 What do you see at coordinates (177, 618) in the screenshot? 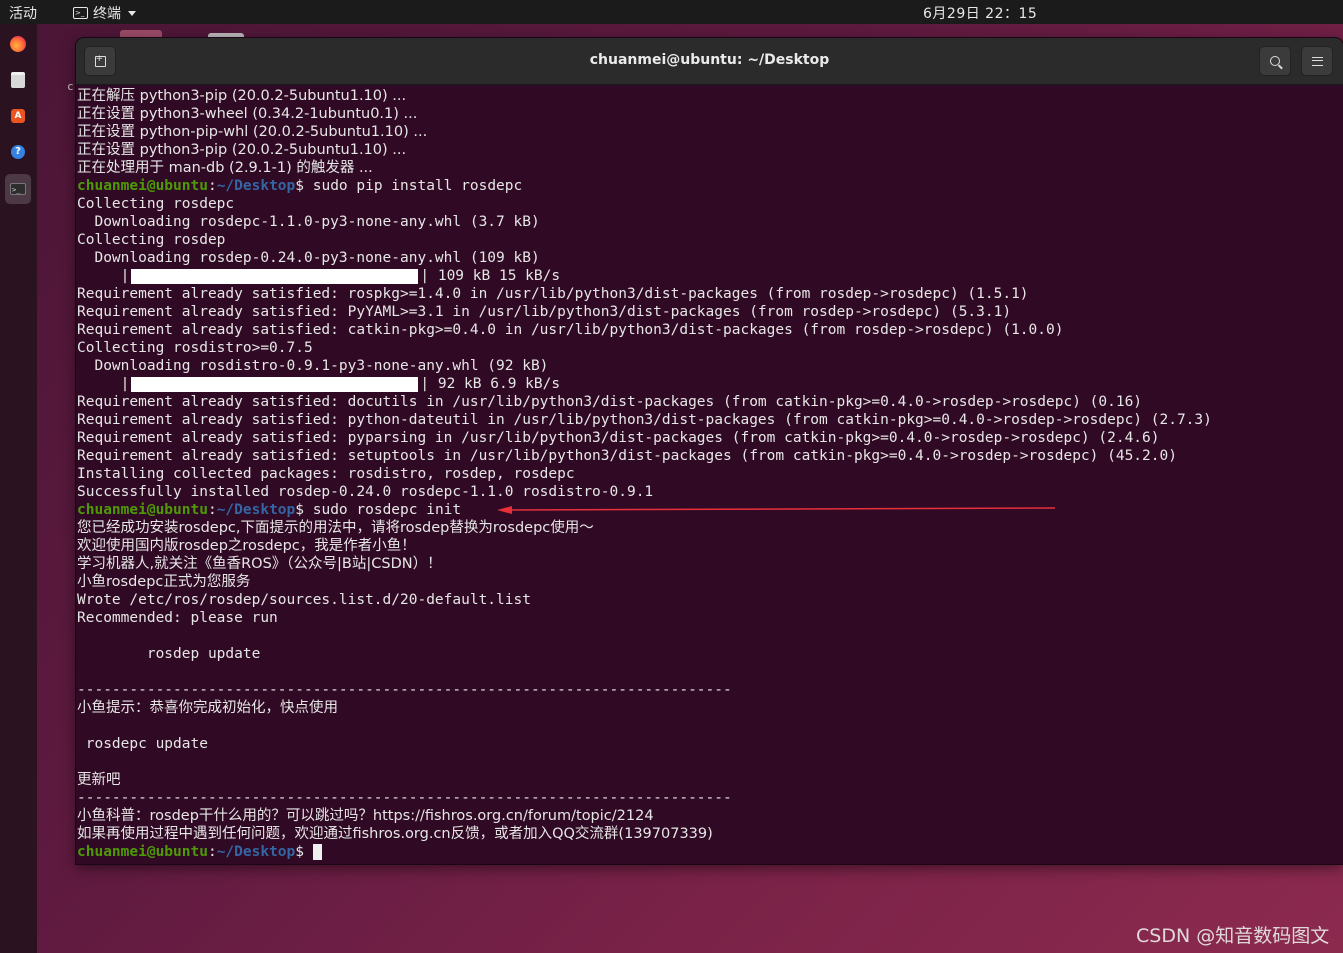
I see `output-text: Recommended: please run` at bounding box center [177, 618].